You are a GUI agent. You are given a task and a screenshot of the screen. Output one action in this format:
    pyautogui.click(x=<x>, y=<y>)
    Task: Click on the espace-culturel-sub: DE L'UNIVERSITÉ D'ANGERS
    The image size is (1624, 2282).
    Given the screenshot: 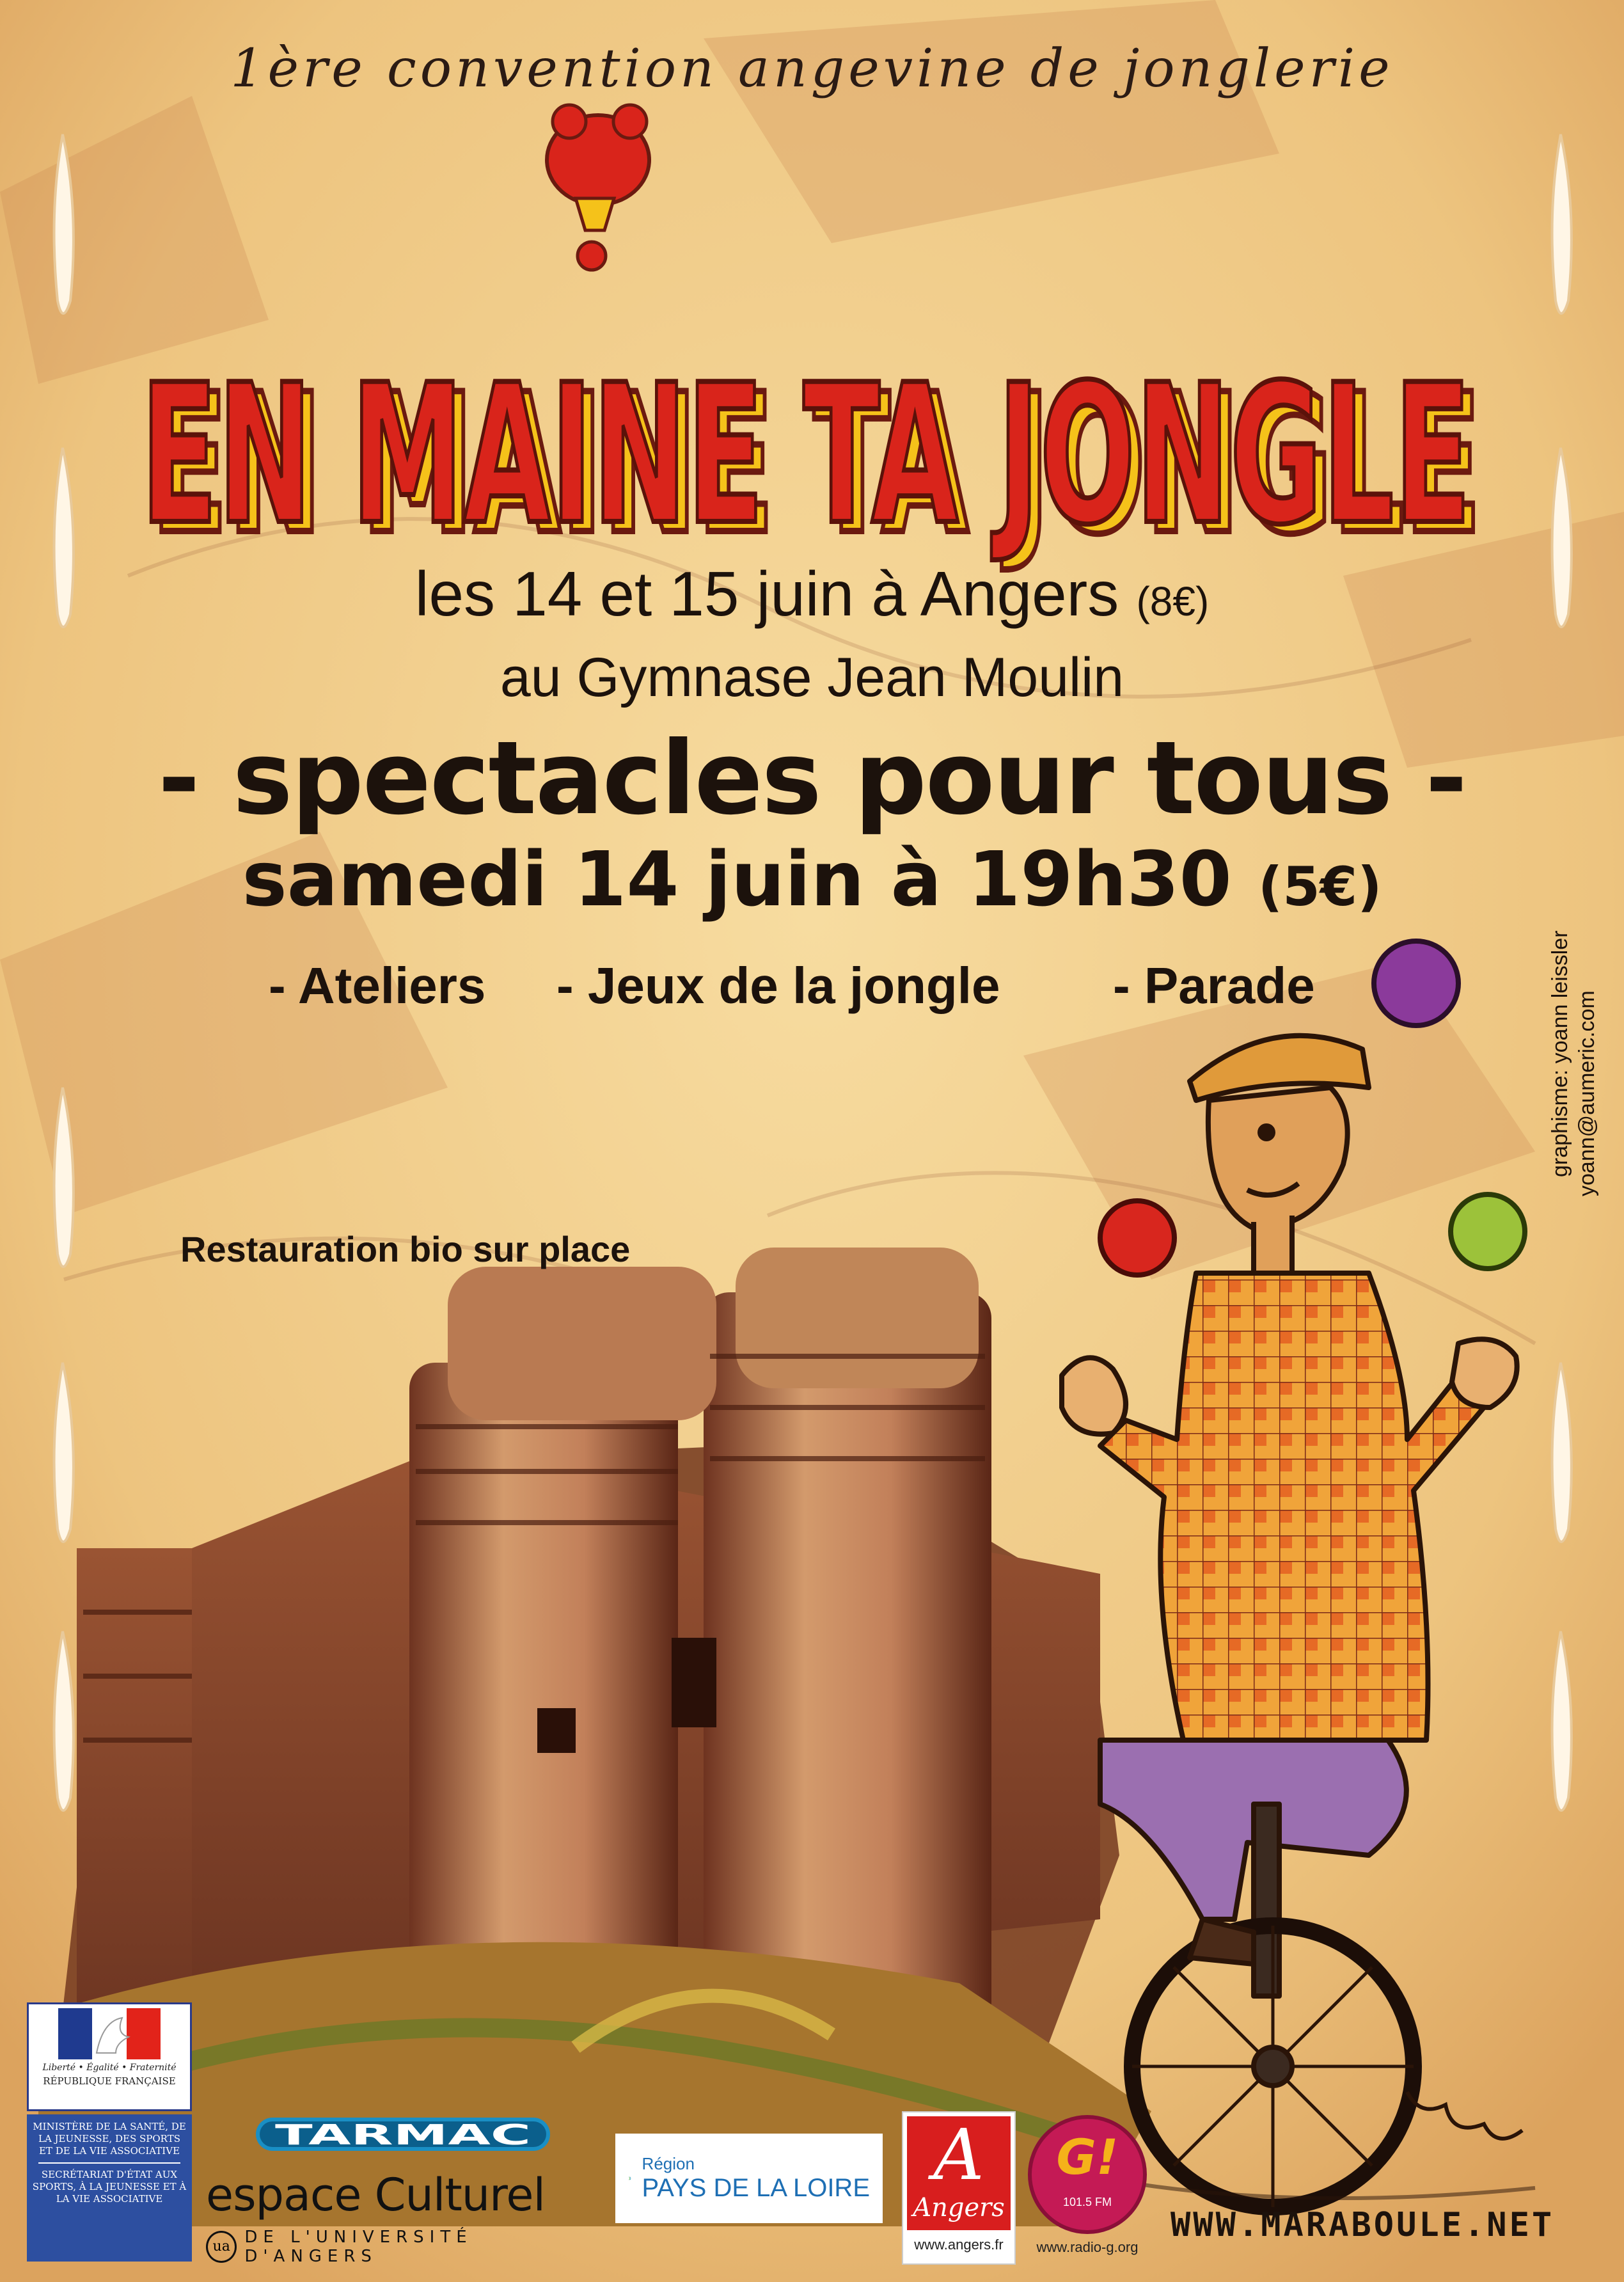 What is the action you would take?
    pyautogui.click(x=358, y=2247)
    